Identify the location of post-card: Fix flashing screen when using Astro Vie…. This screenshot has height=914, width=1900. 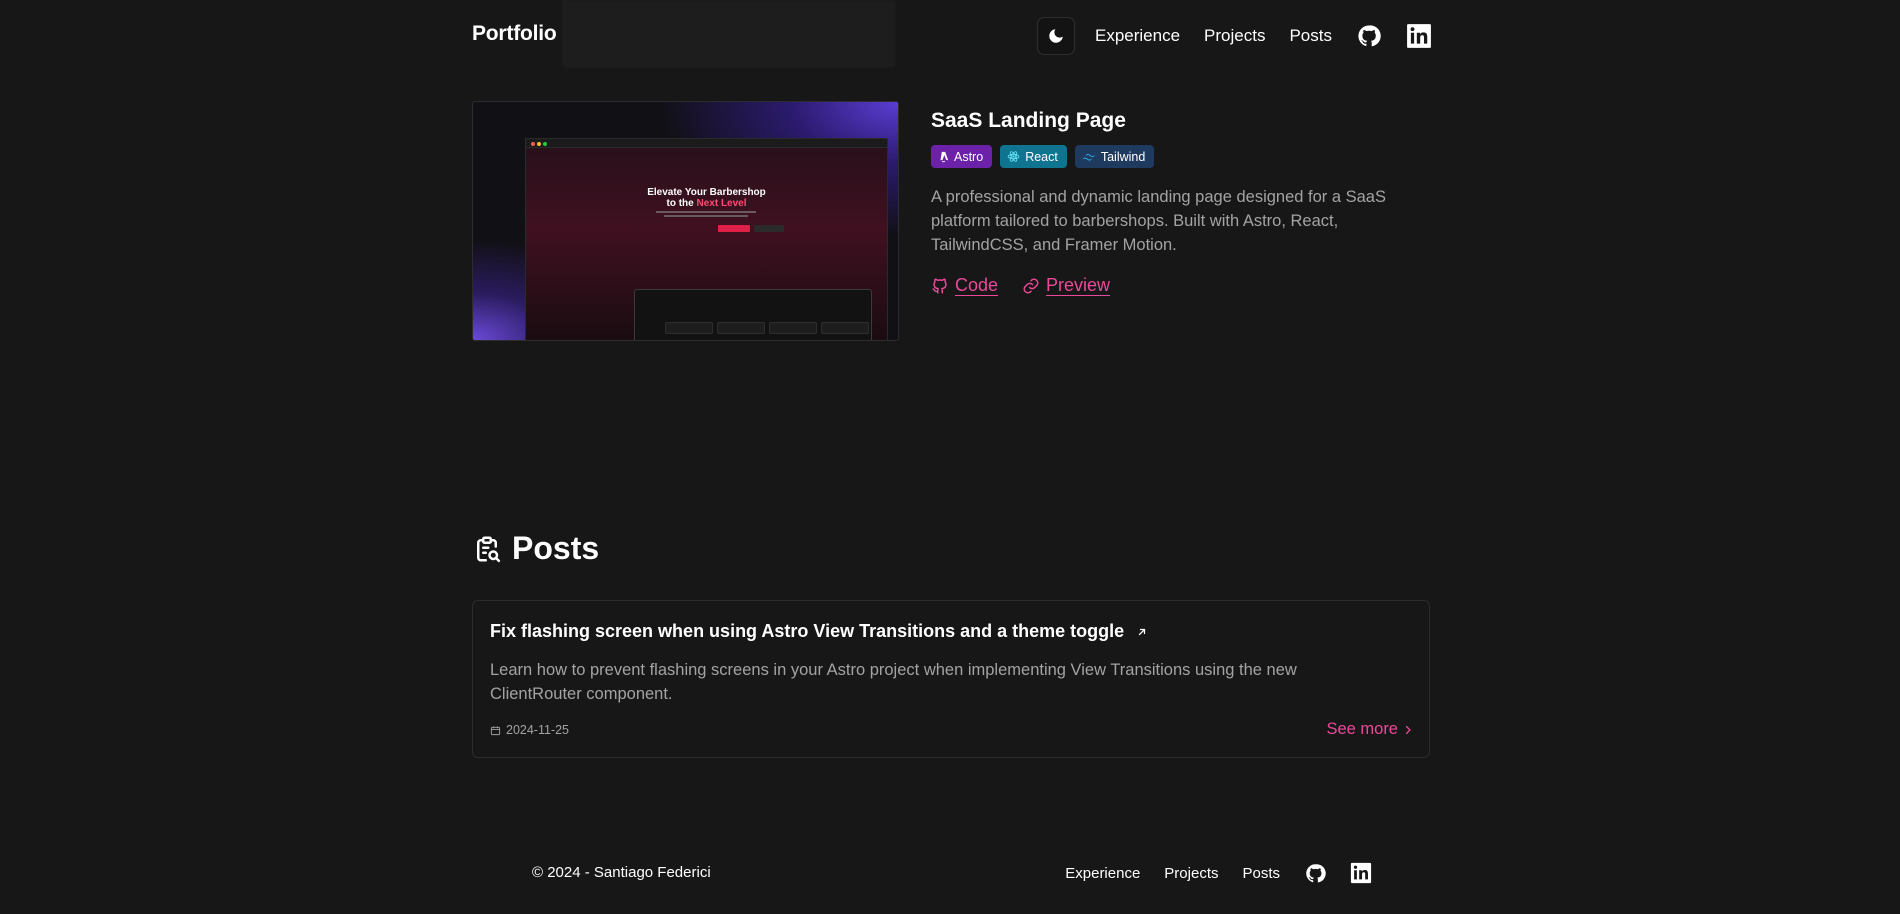
(951, 679).